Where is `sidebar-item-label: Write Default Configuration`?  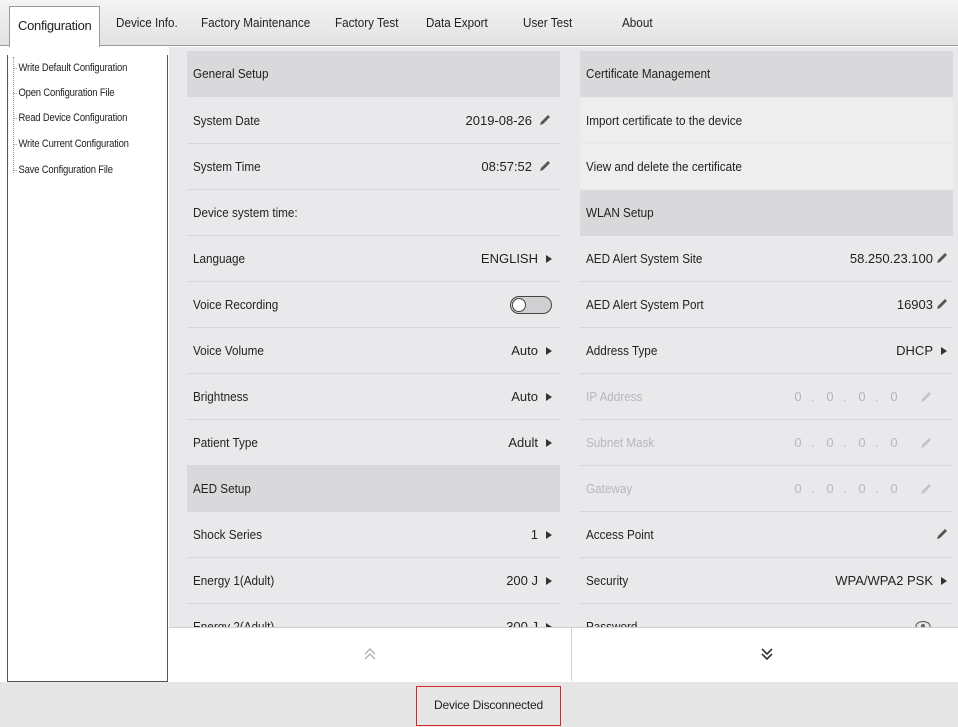
sidebar-item-label: Write Default Configuration is located at coordinates (73, 68).